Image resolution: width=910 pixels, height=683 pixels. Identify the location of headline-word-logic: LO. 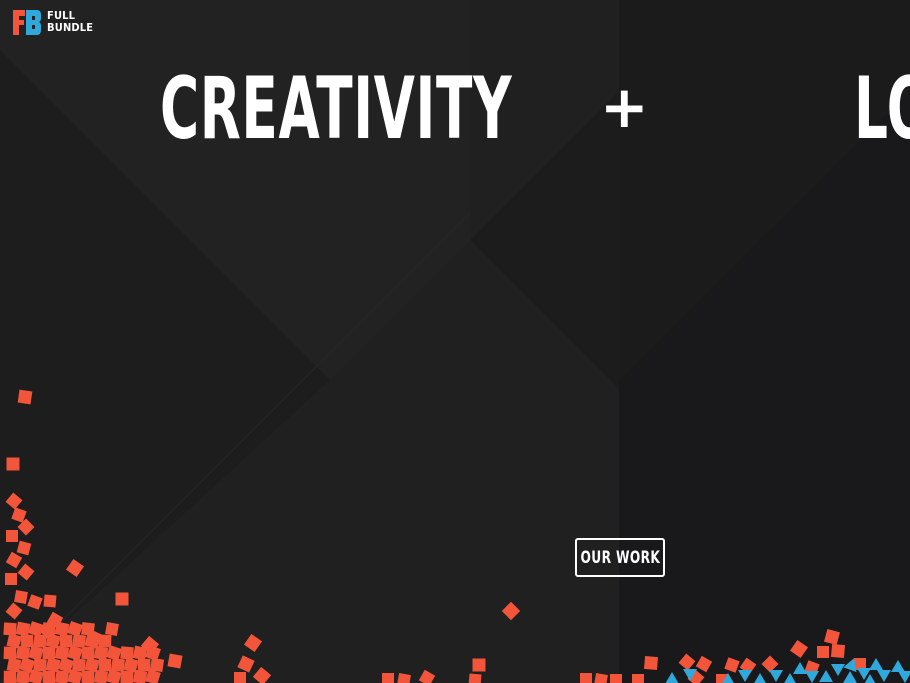
(882, 109).